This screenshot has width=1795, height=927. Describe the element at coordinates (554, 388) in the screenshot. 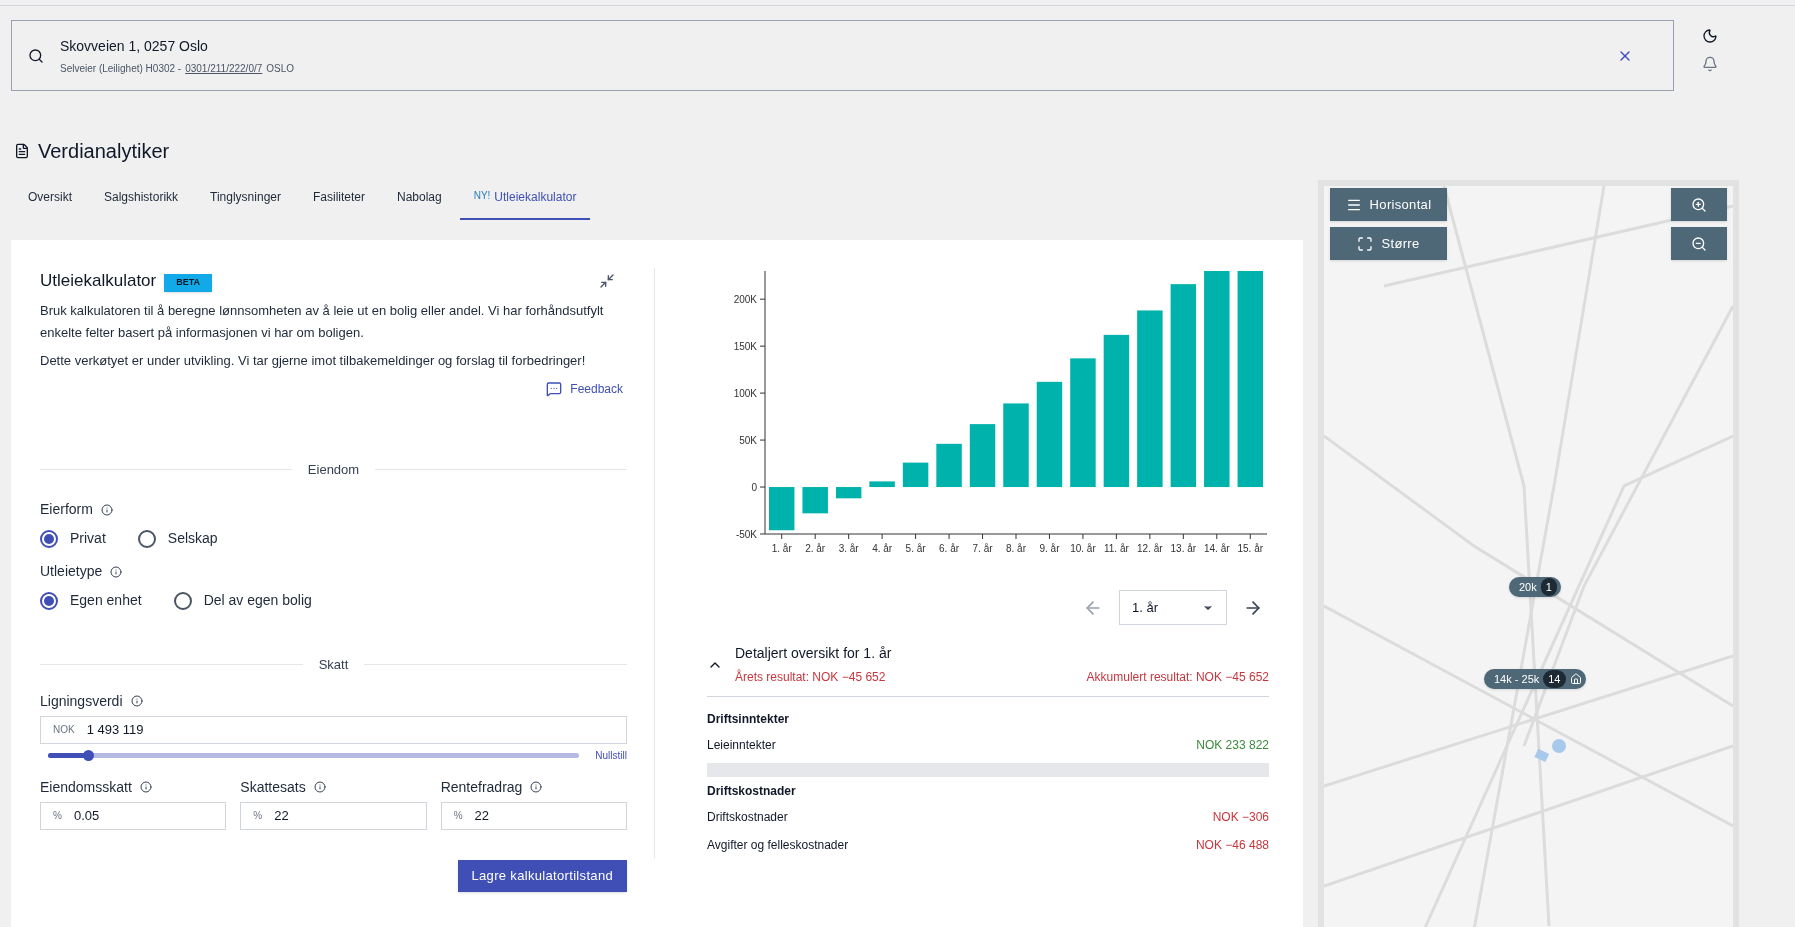

I see `chat-icon` at that location.